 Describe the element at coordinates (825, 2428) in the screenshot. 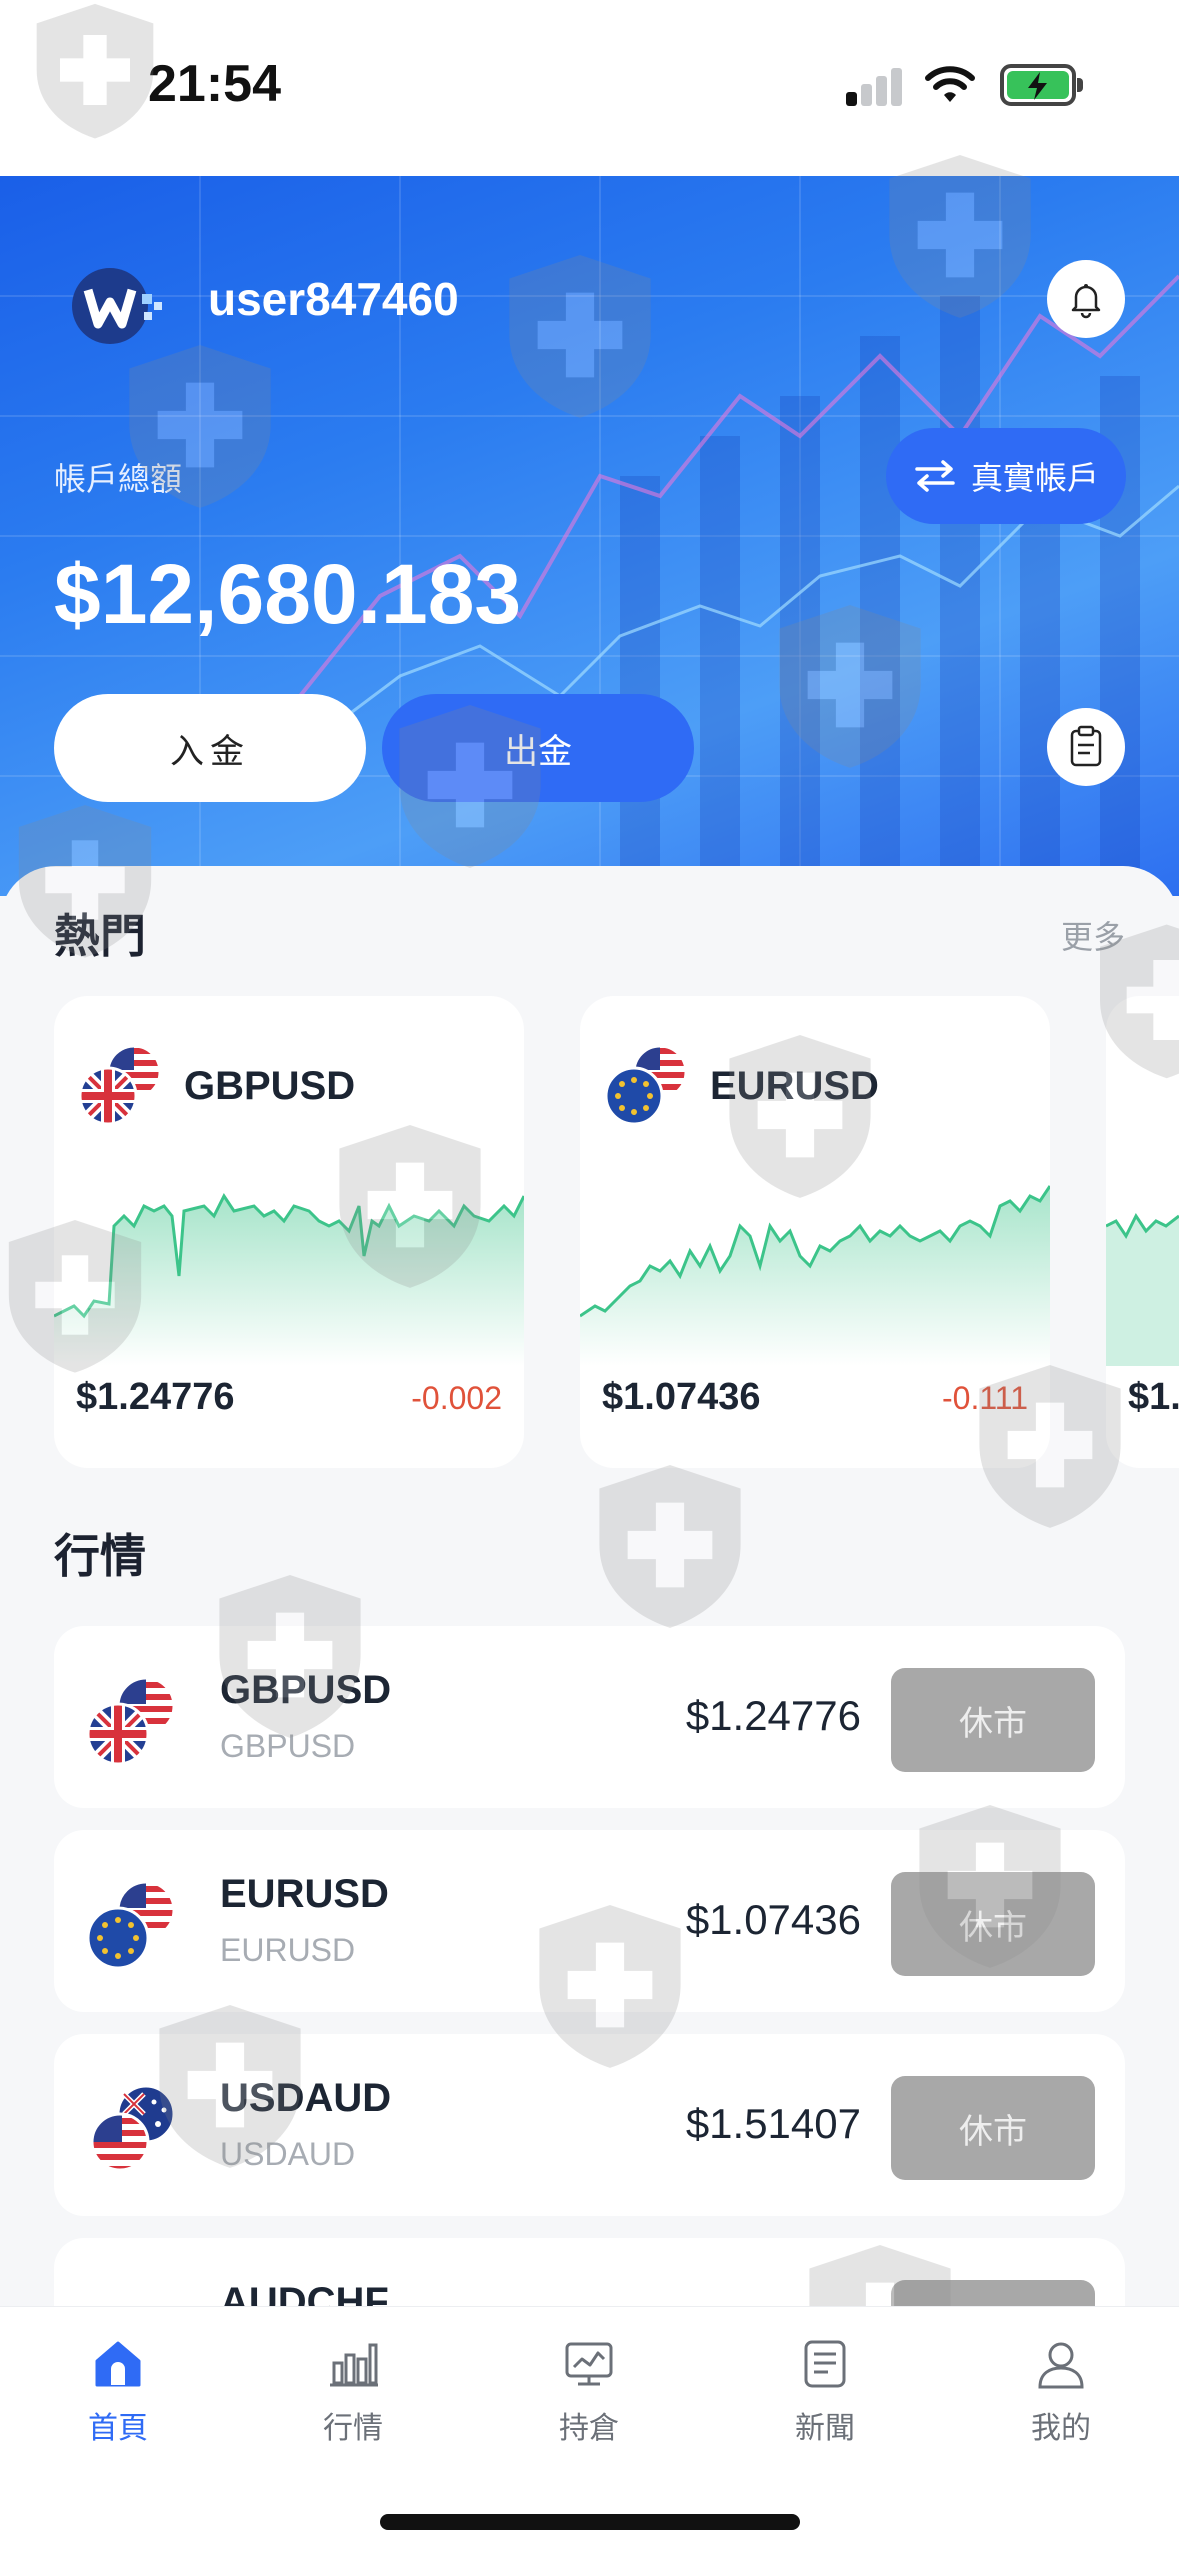

I see `tab-label: 新聞` at that location.